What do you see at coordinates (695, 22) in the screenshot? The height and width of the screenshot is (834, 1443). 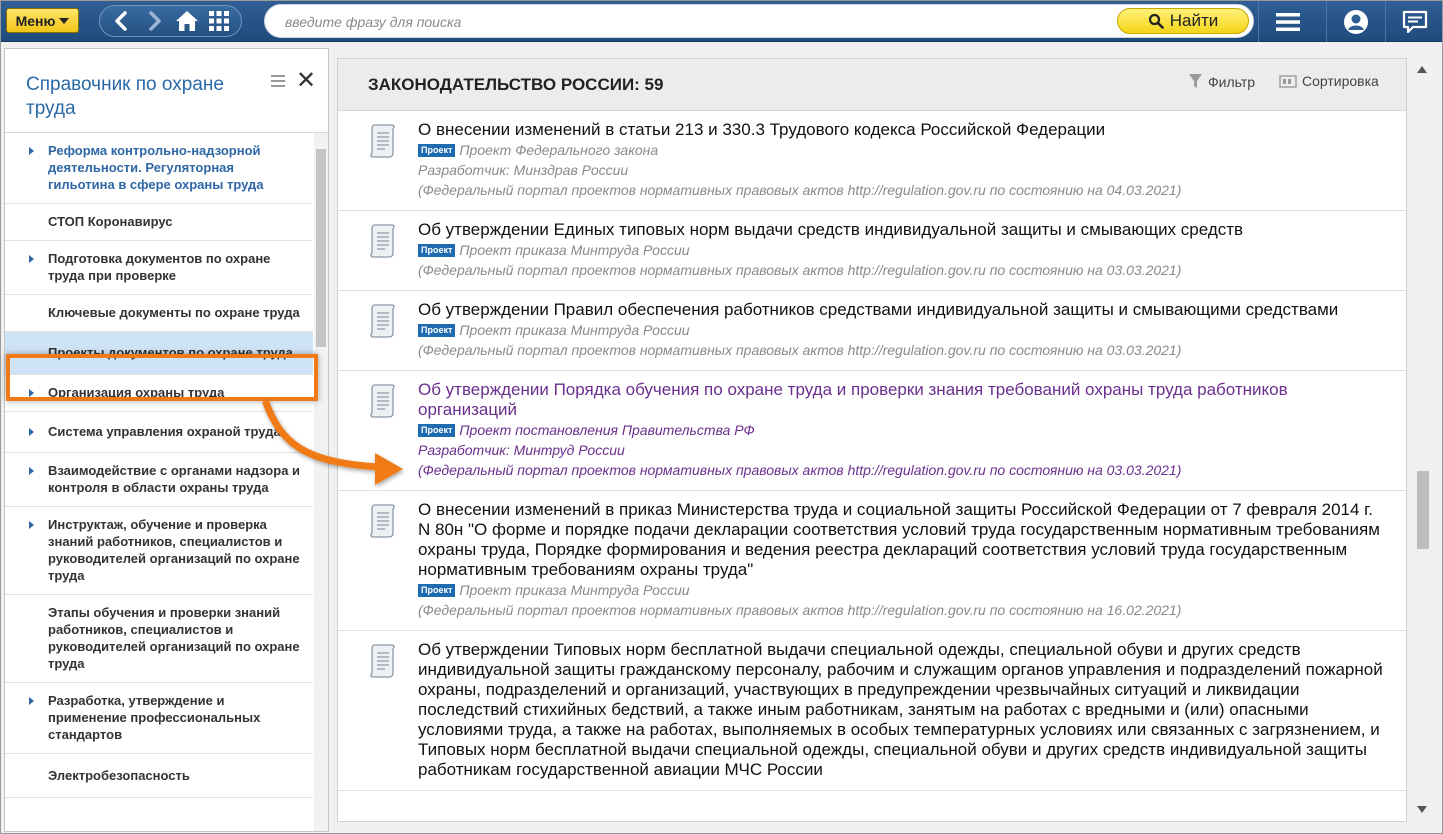 I see `search-input` at bounding box center [695, 22].